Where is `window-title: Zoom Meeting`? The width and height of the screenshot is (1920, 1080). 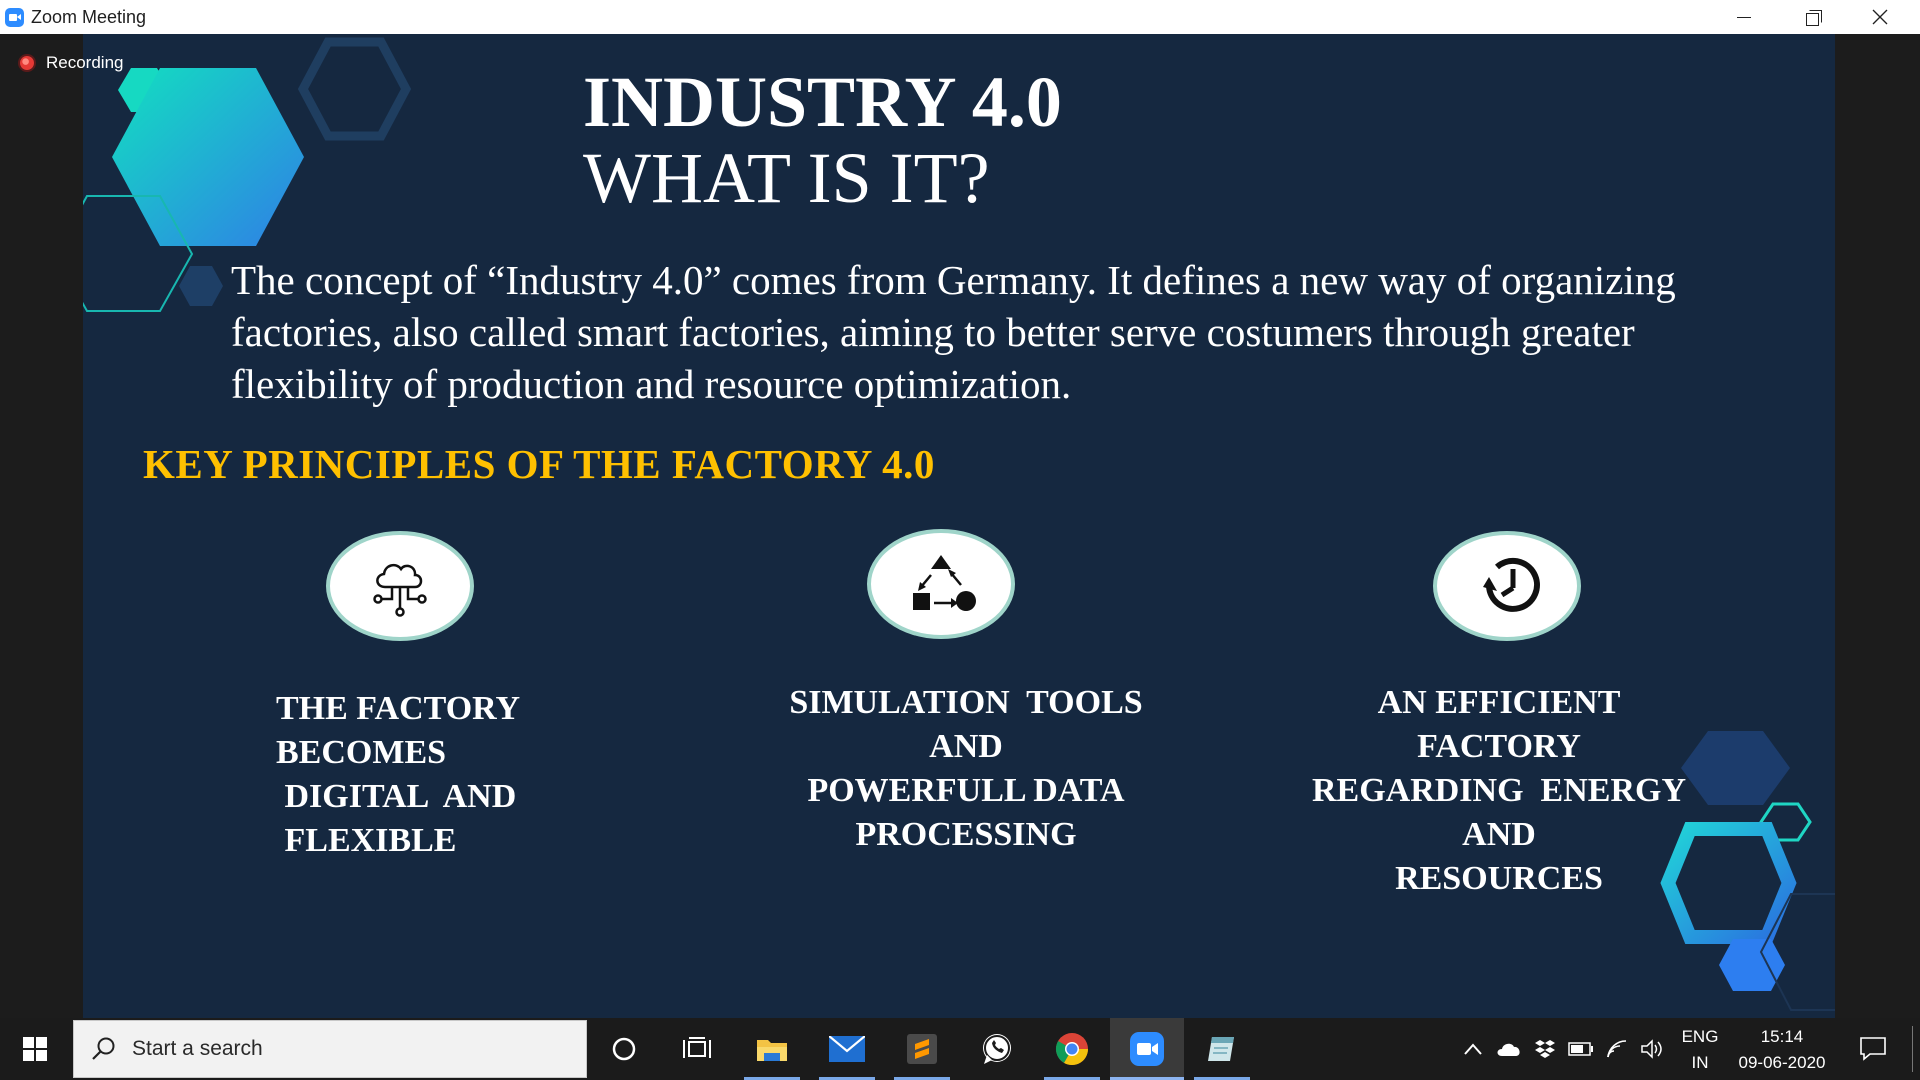 window-title: Zoom Meeting is located at coordinates (89, 17).